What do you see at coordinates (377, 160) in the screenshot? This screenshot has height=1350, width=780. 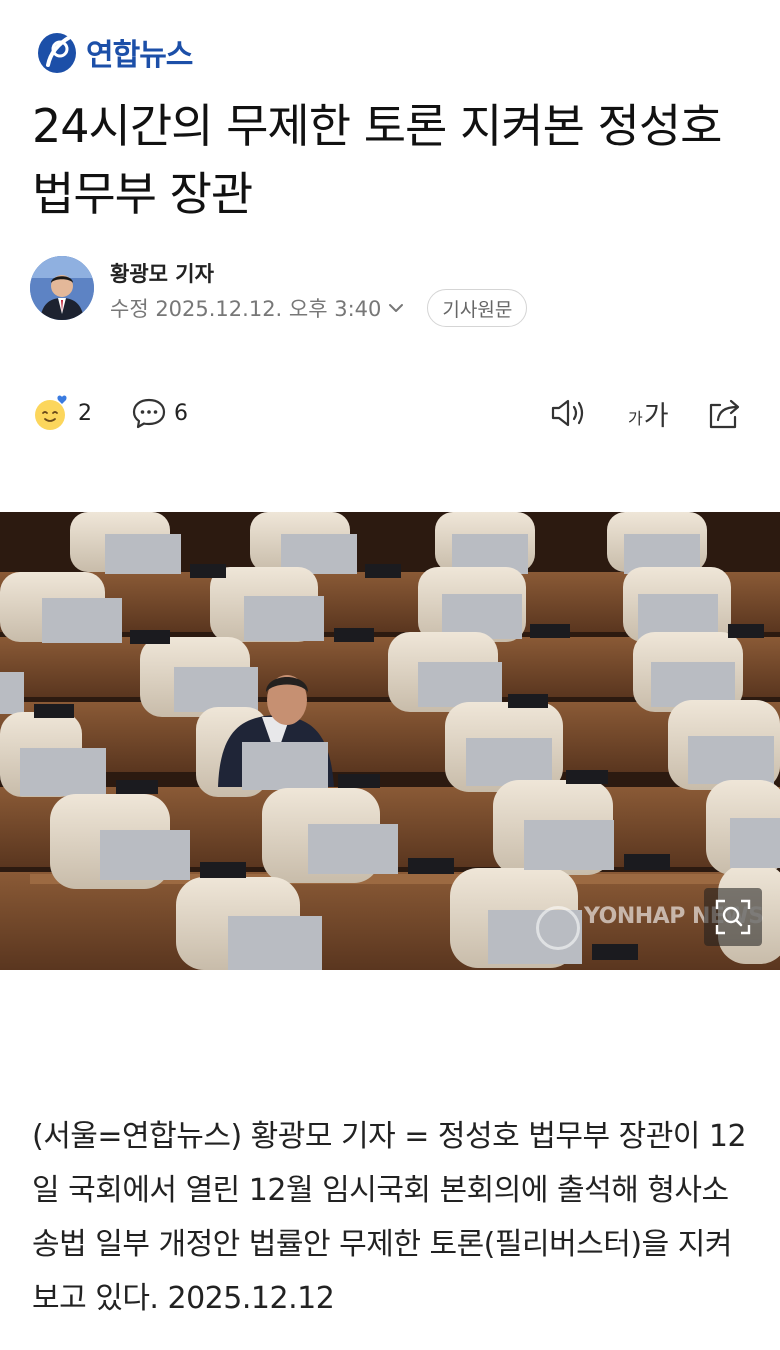 I see `article-title: 24시간의 무제한 토론 지켜본 정성호 법무부 장관` at bounding box center [377, 160].